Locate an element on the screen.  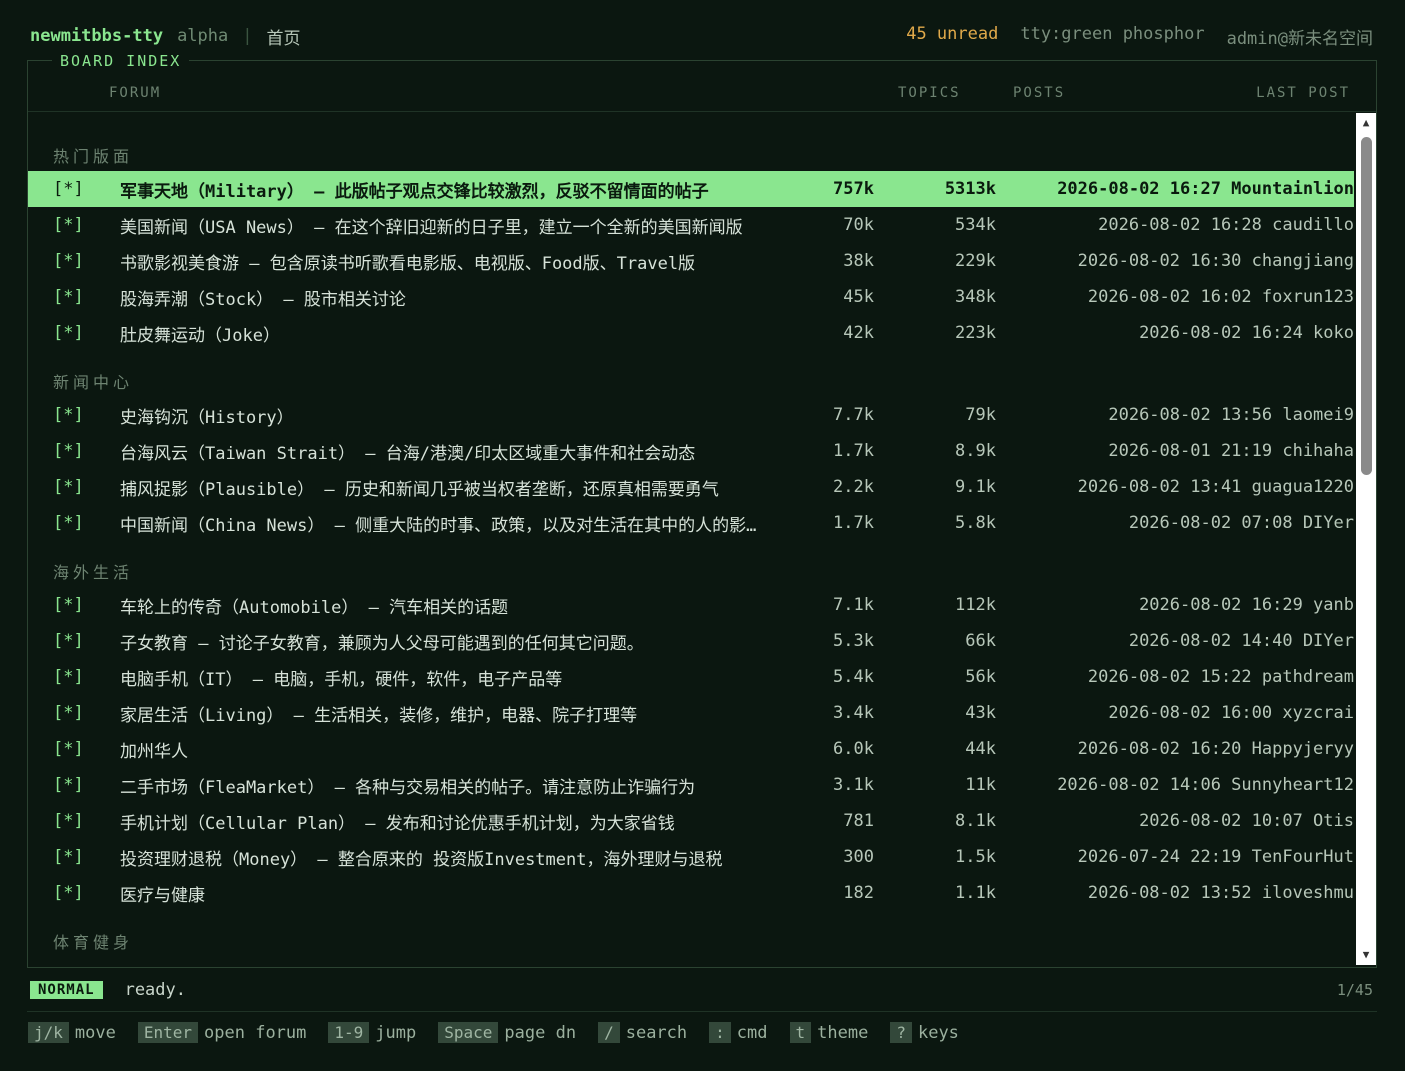
version-tag: alpha is located at coordinates (203, 36).